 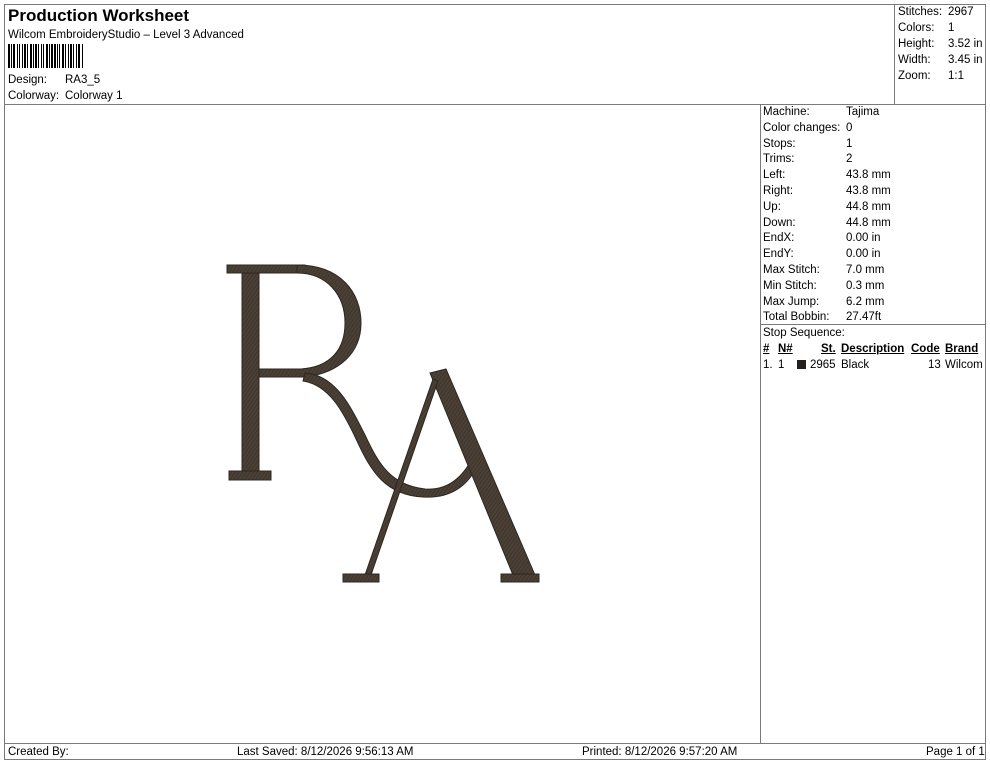 I want to click on info-label: Max Stitch:, so click(x=791, y=270).